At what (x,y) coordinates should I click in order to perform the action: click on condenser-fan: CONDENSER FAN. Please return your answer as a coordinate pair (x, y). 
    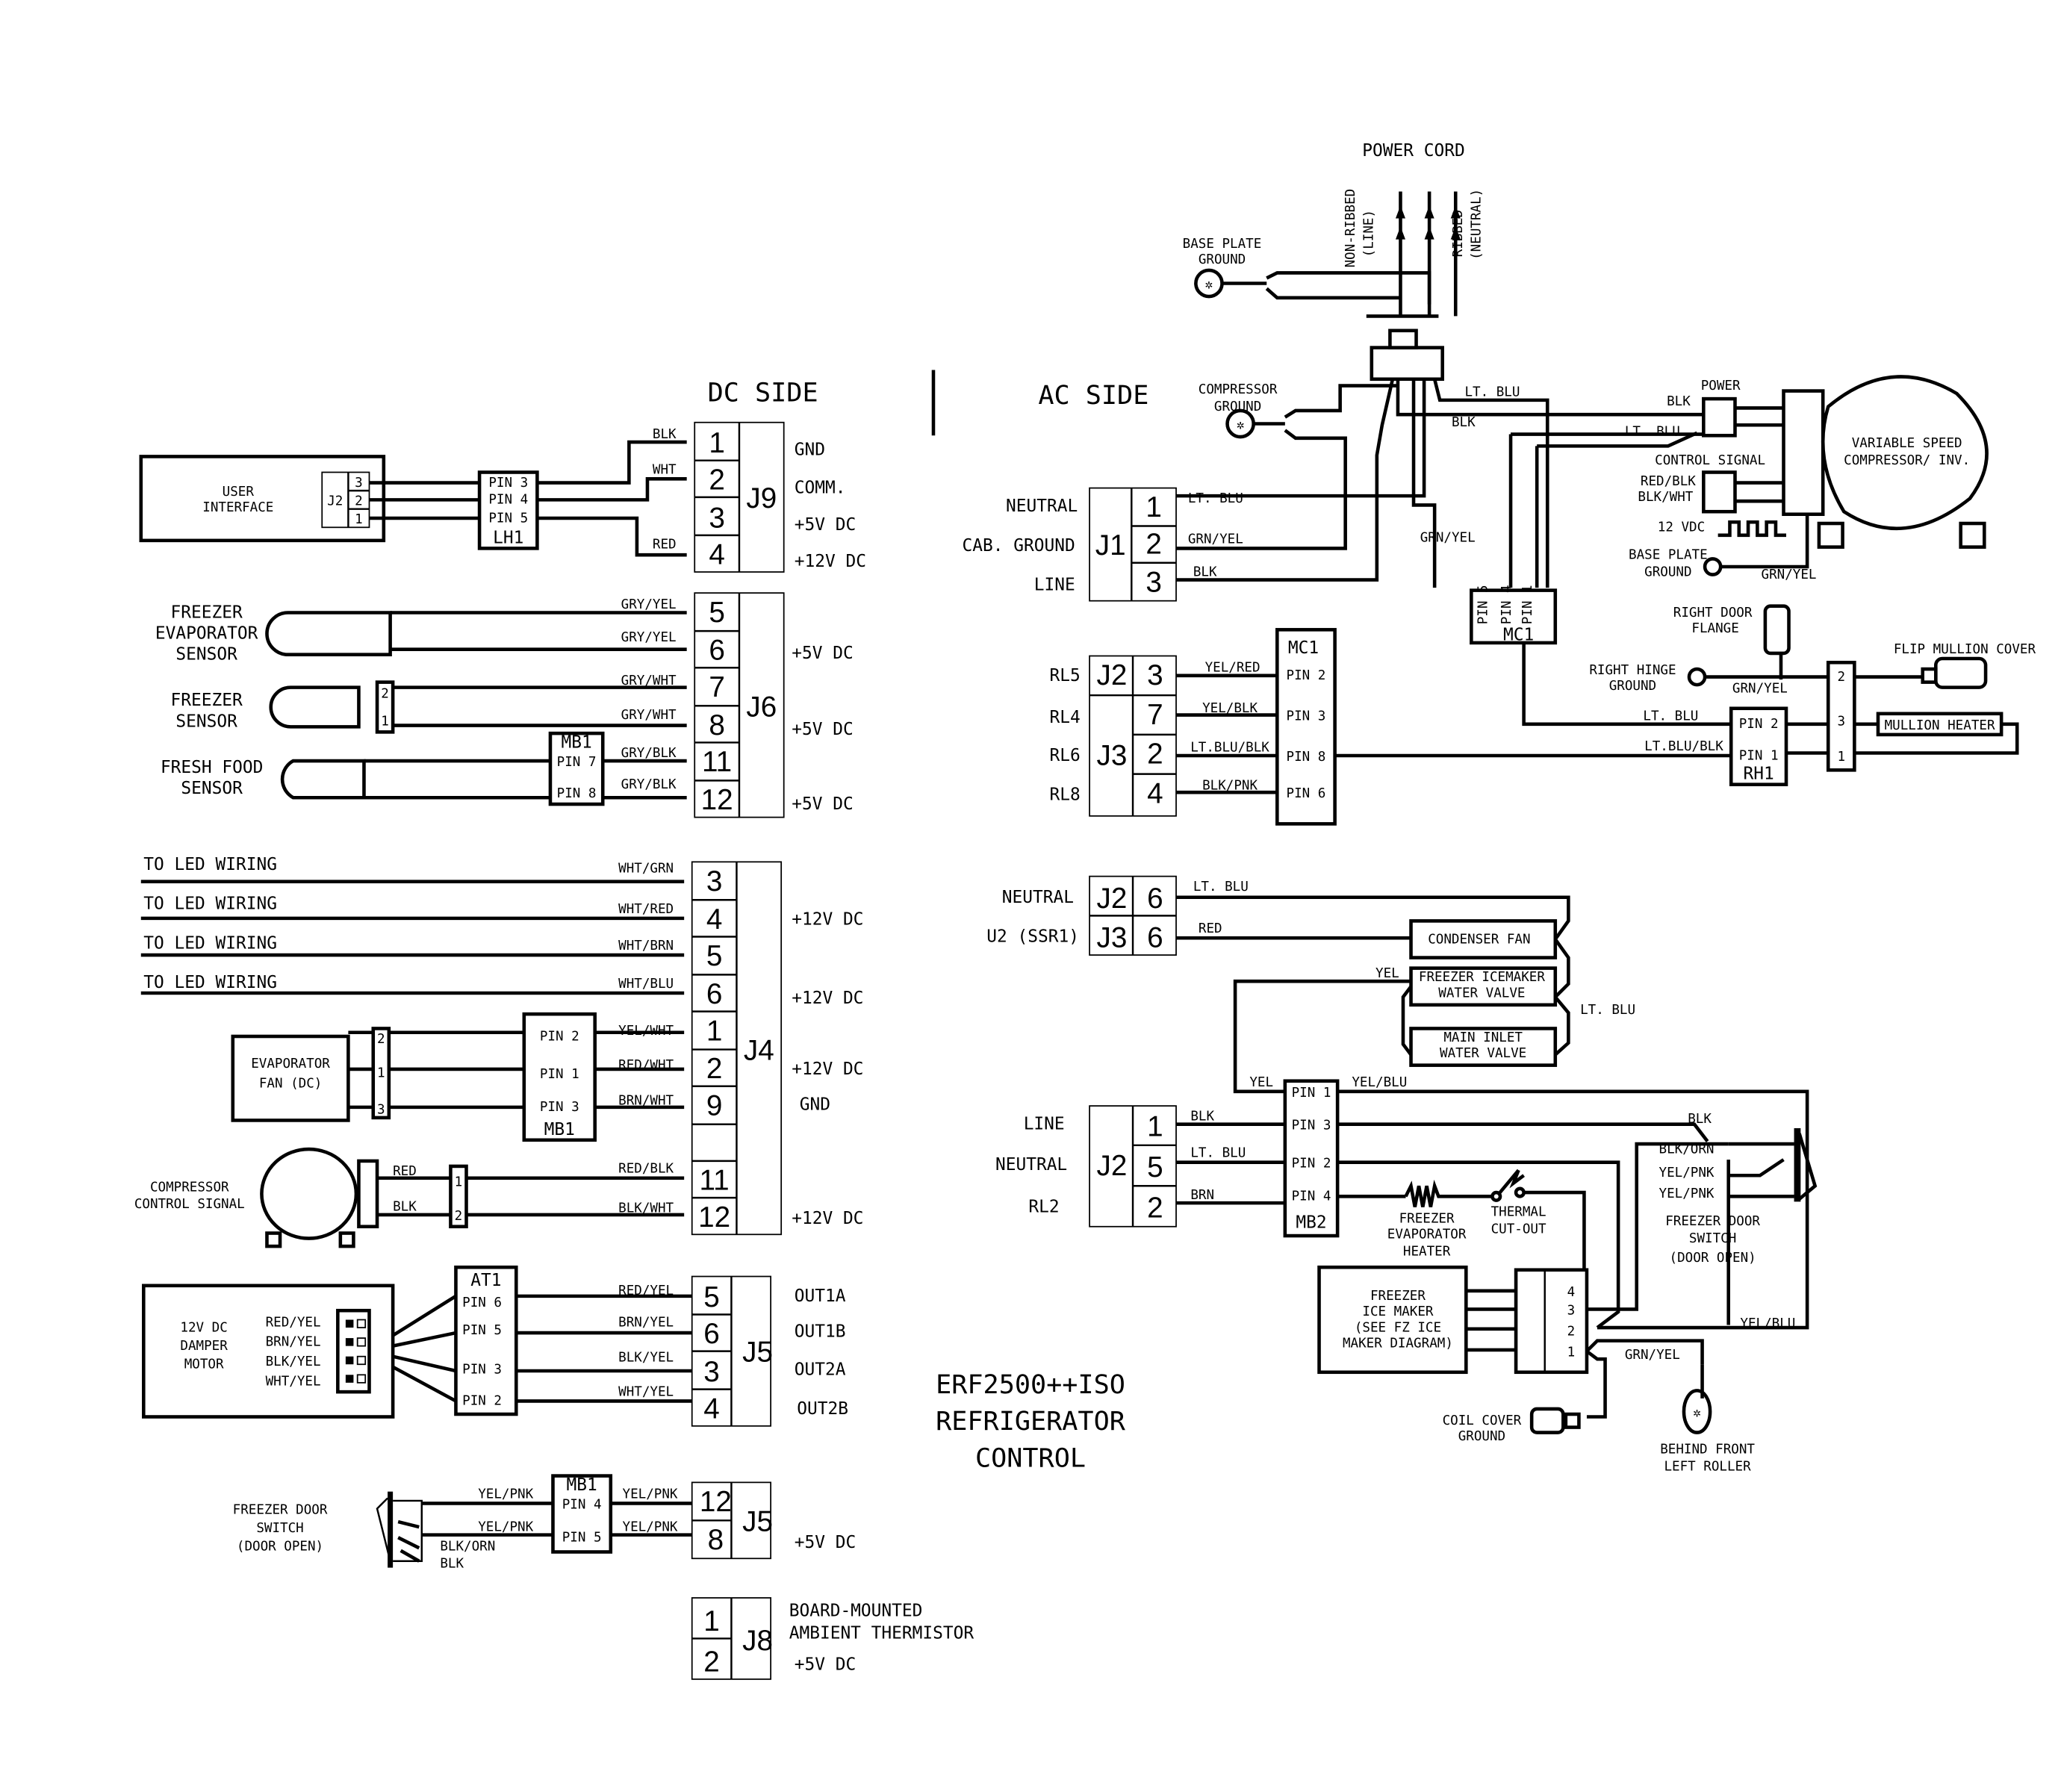
    Looking at the image, I should click on (1483, 939).